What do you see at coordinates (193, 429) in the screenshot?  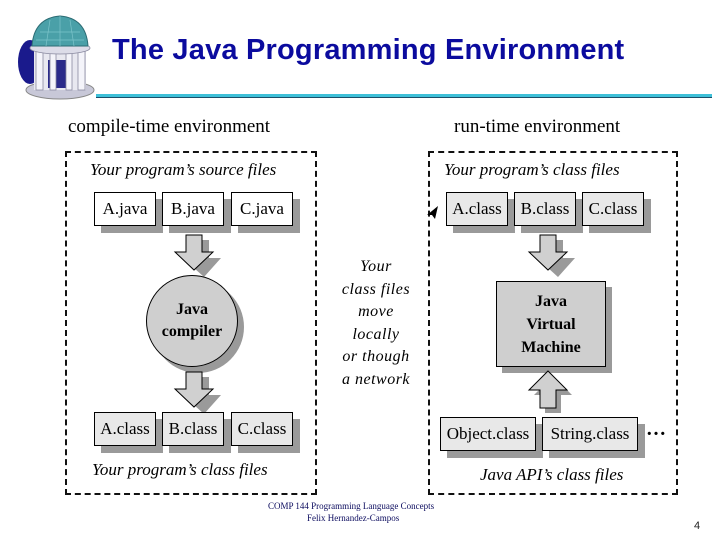 I see `compiled-class-b: B.class` at bounding box center [193, 429].